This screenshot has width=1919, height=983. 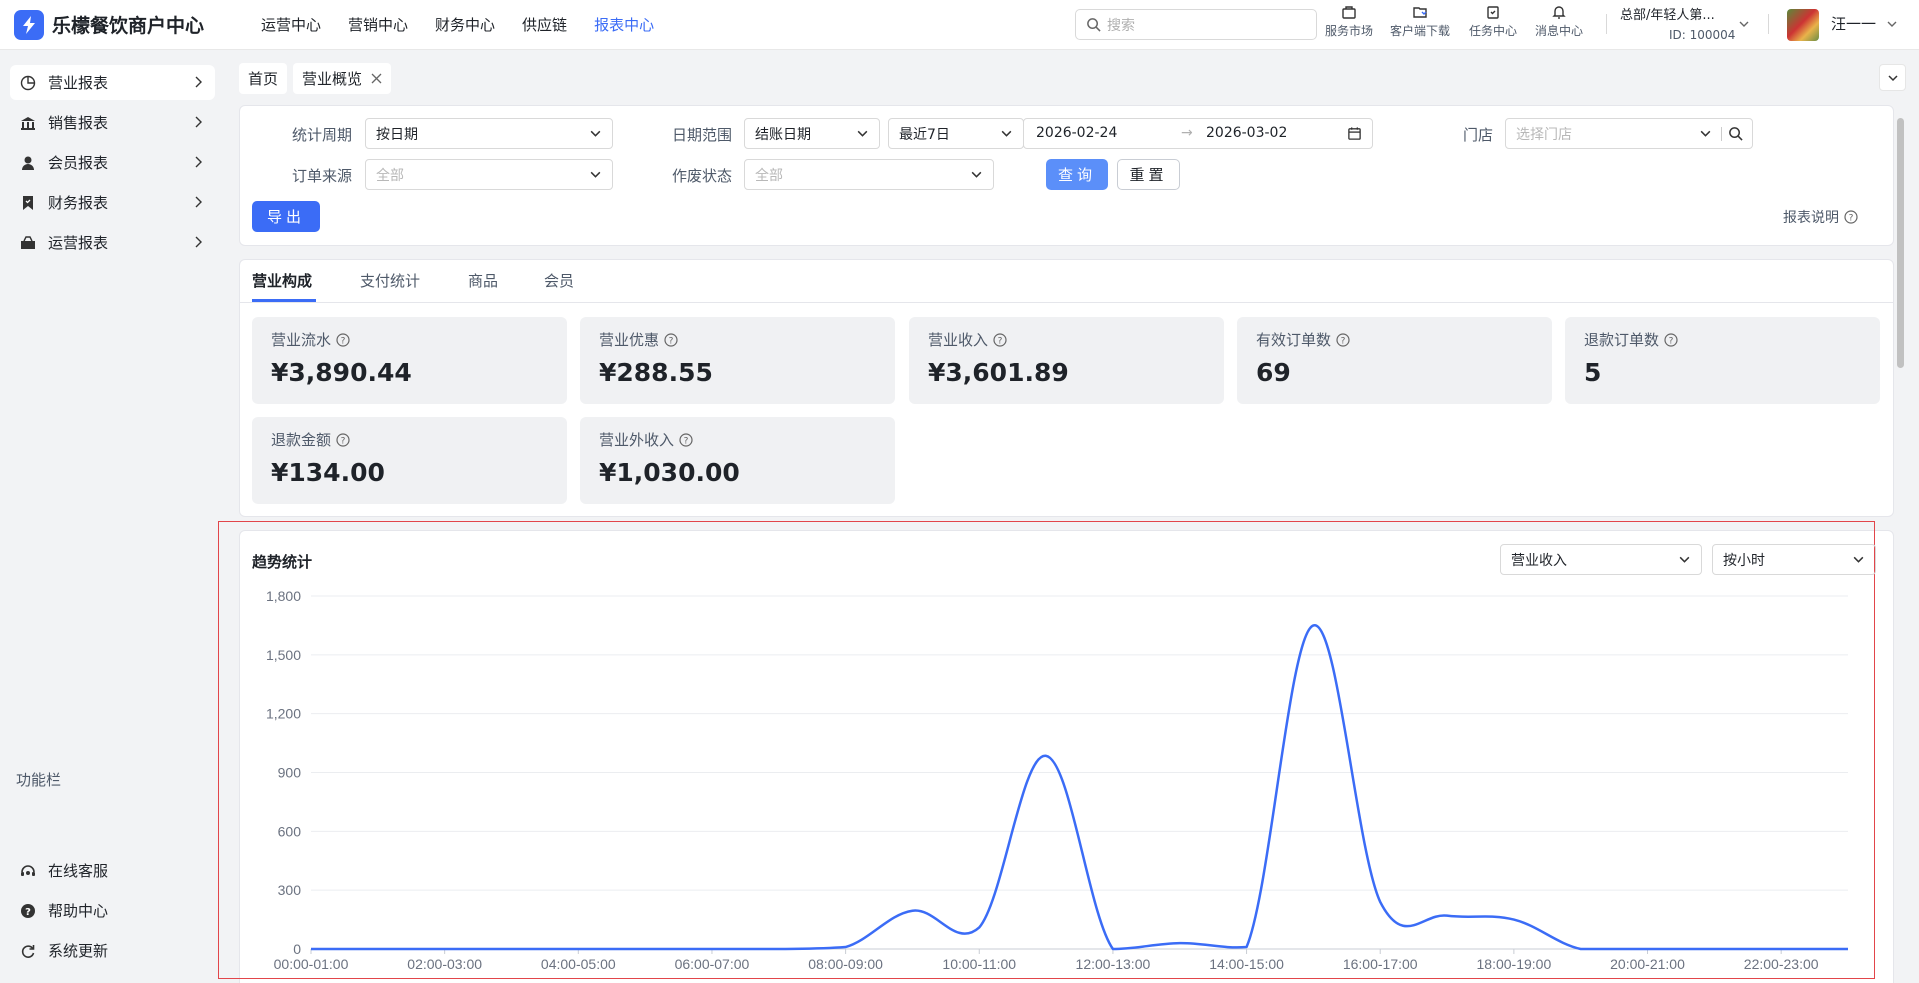 What do you see at coordinates (311, 964) in the screenshot?
I see `x-tick-label: 00:00-01:00` at bounding box center [311, 964].